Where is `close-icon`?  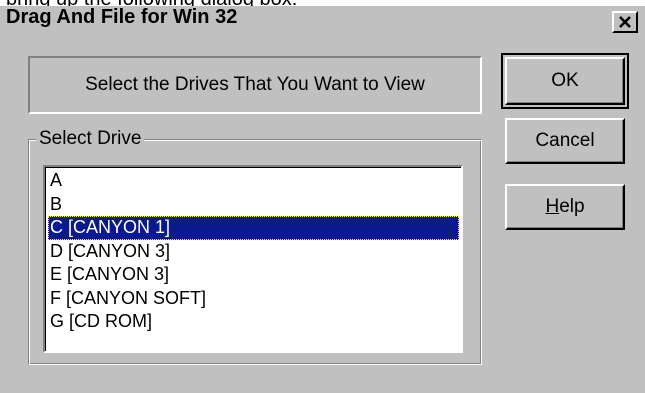
close-icon is located at coordinates (625, 22).